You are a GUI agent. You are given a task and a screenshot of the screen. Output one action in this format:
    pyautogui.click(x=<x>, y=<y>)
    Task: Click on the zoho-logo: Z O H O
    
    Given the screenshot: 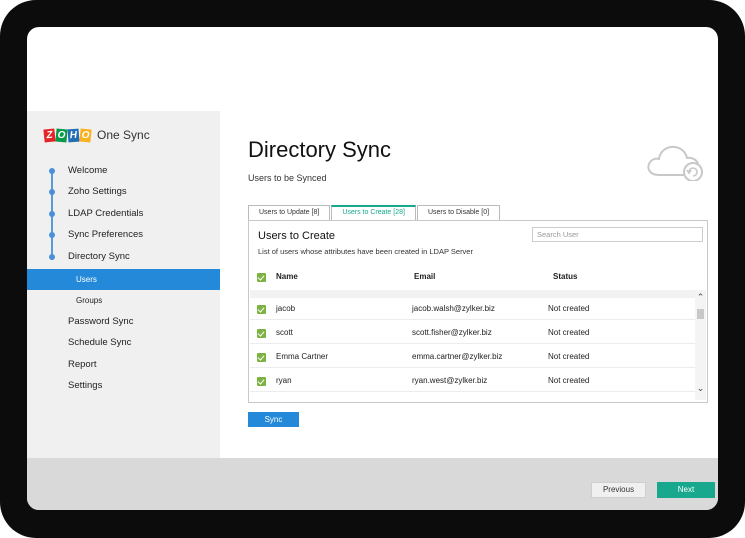 What is the action you would take?
    pyautogui.click(x=67, y=135)
    